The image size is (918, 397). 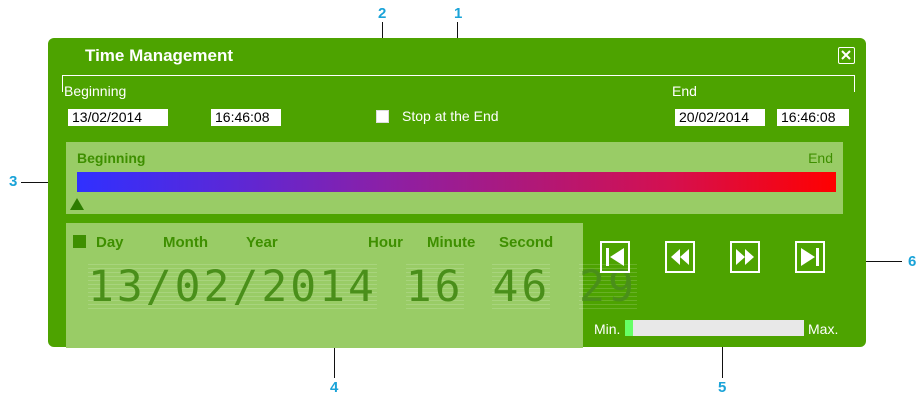 I want to click on year-label: Year, so click(x=262, y=242).